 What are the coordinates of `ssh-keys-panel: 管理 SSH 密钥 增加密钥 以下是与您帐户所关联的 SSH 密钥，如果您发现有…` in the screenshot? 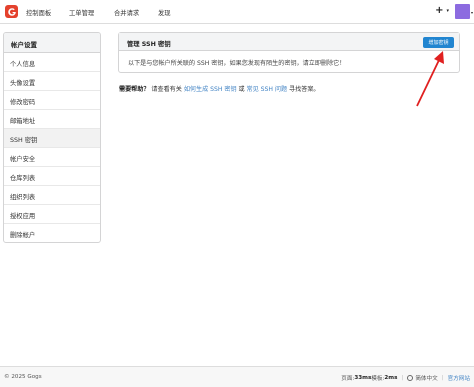 It's located at (289, 52).